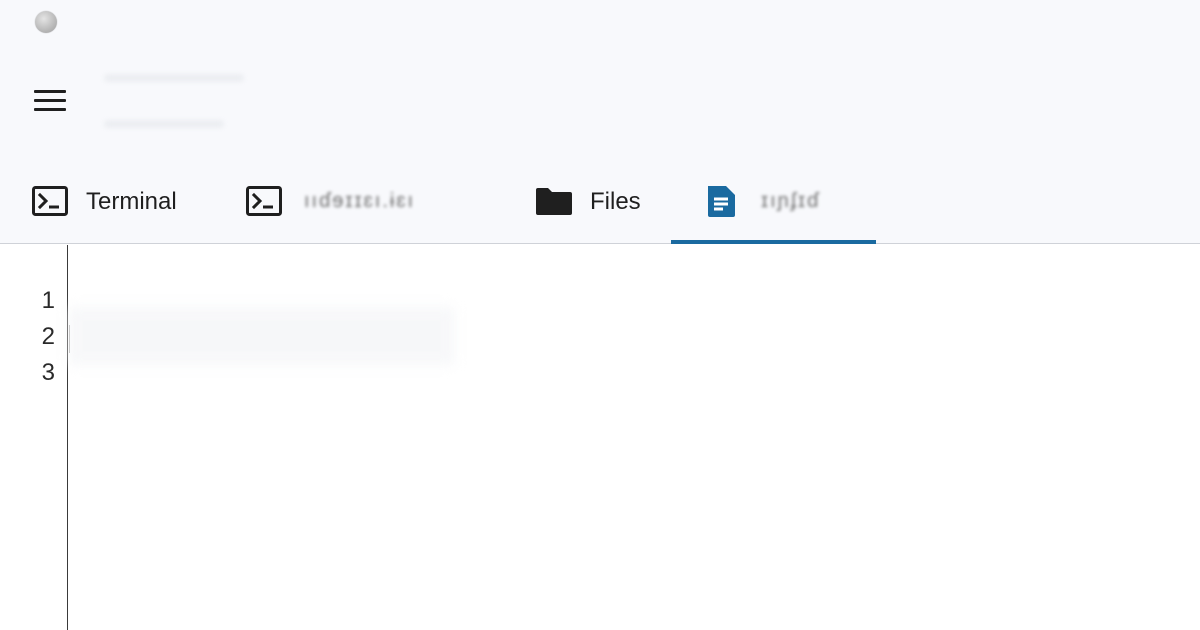 The width and height of the screenshot is (1200, 630). I want to click on line-number: 1, so click(48, 300).